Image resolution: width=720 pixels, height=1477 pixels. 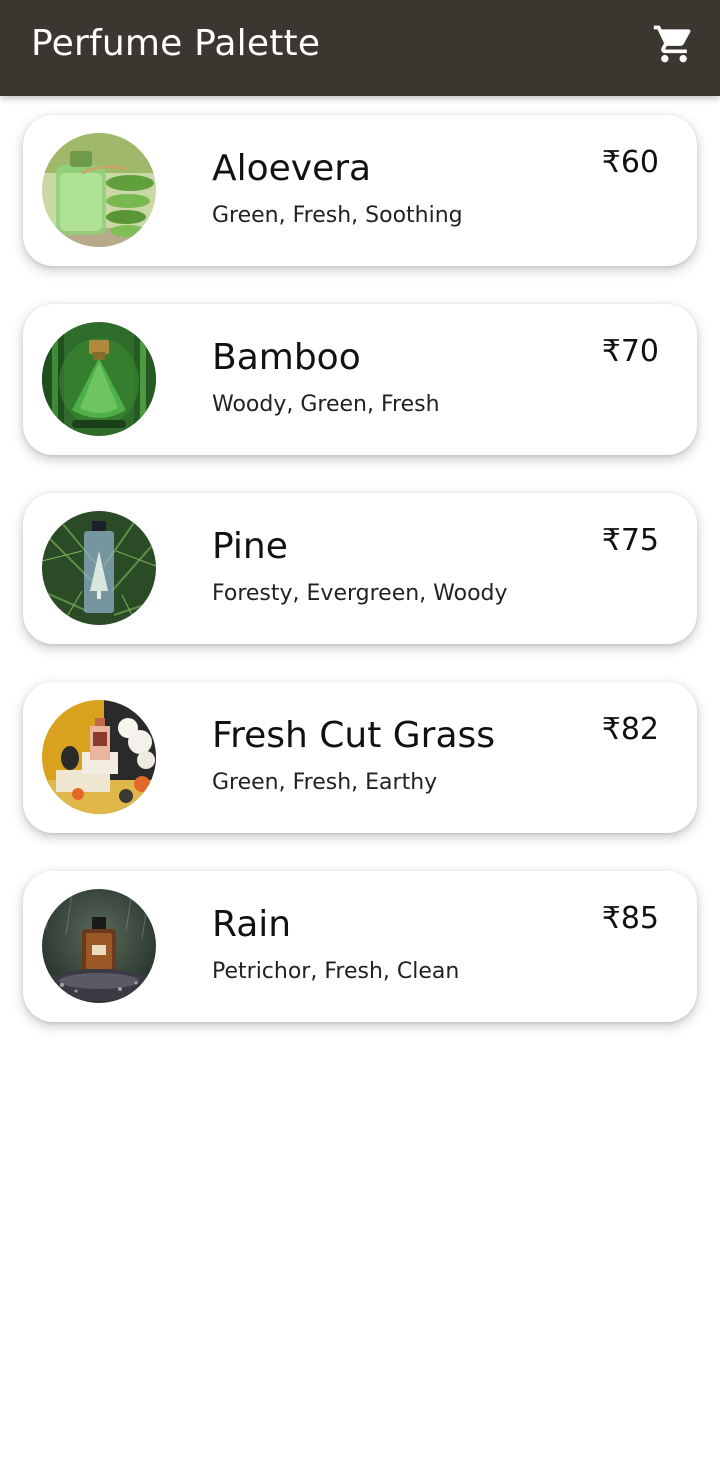 I want to click on product-name: Aloevera, so click(x=292, y=168).